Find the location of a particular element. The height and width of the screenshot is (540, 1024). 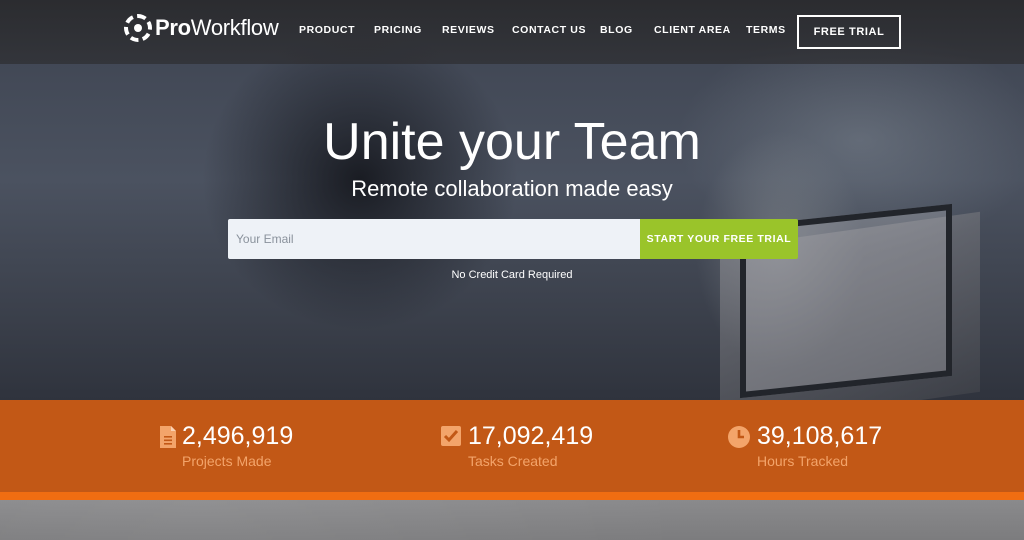

logo-text-pro: Pro is located at coordinates (173, 27).